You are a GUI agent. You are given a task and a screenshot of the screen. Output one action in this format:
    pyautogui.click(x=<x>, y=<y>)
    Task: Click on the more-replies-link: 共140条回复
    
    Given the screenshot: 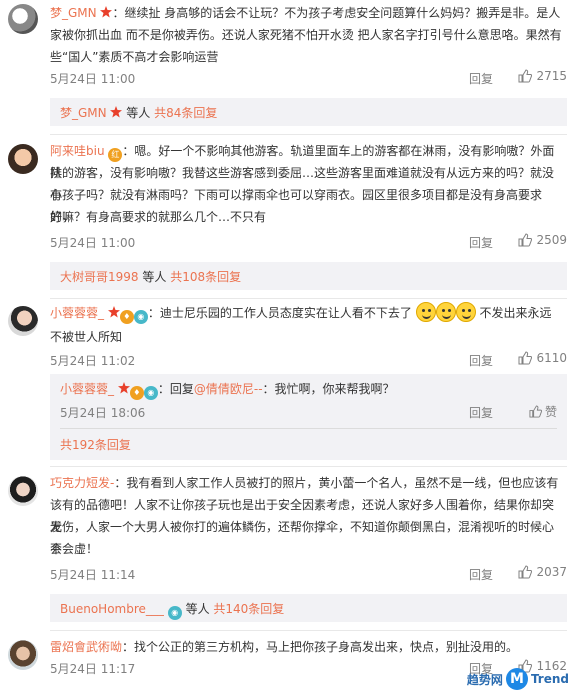 What is the action you would take?
    pyautogui.click(x=248, y=609)
    